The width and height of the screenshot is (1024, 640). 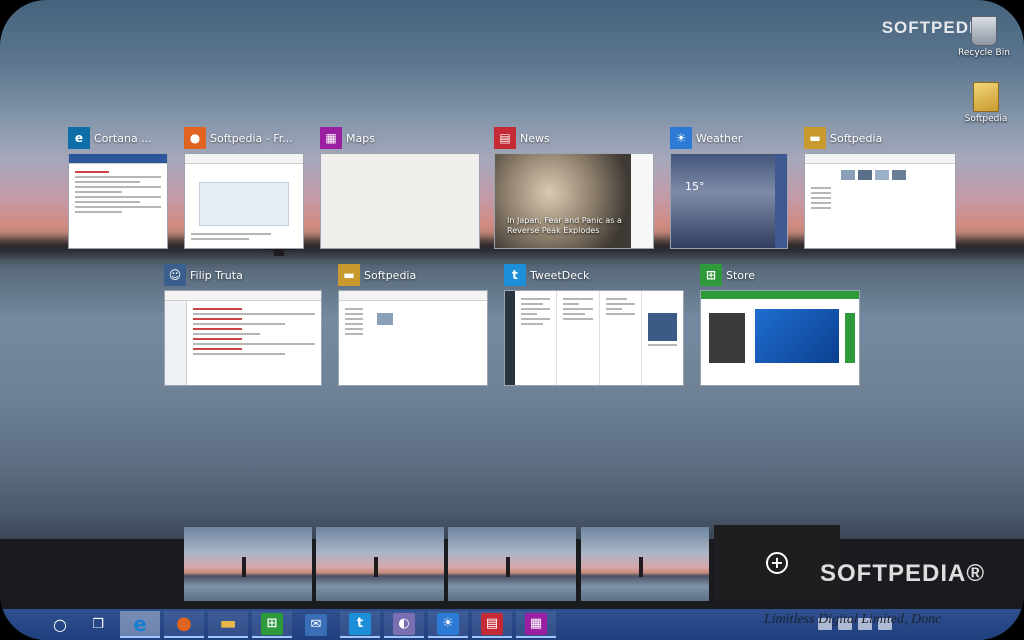 I want to click on window-title: TweetDeck, so click(x=560, y=275).